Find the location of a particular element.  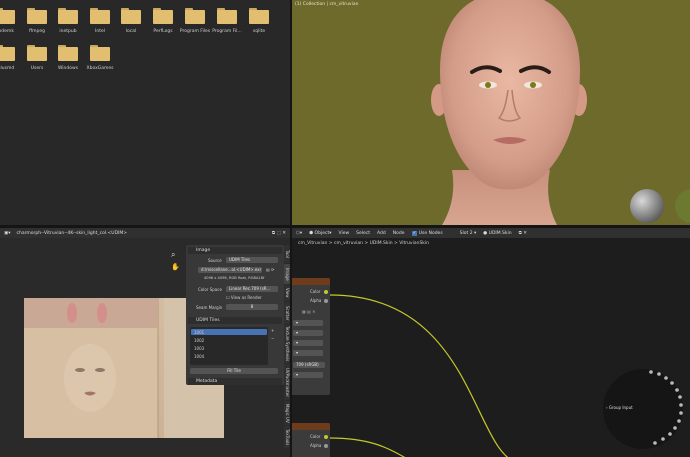

udim-tiles-header: UDIM Tiles is located at coordinates (235, 320).